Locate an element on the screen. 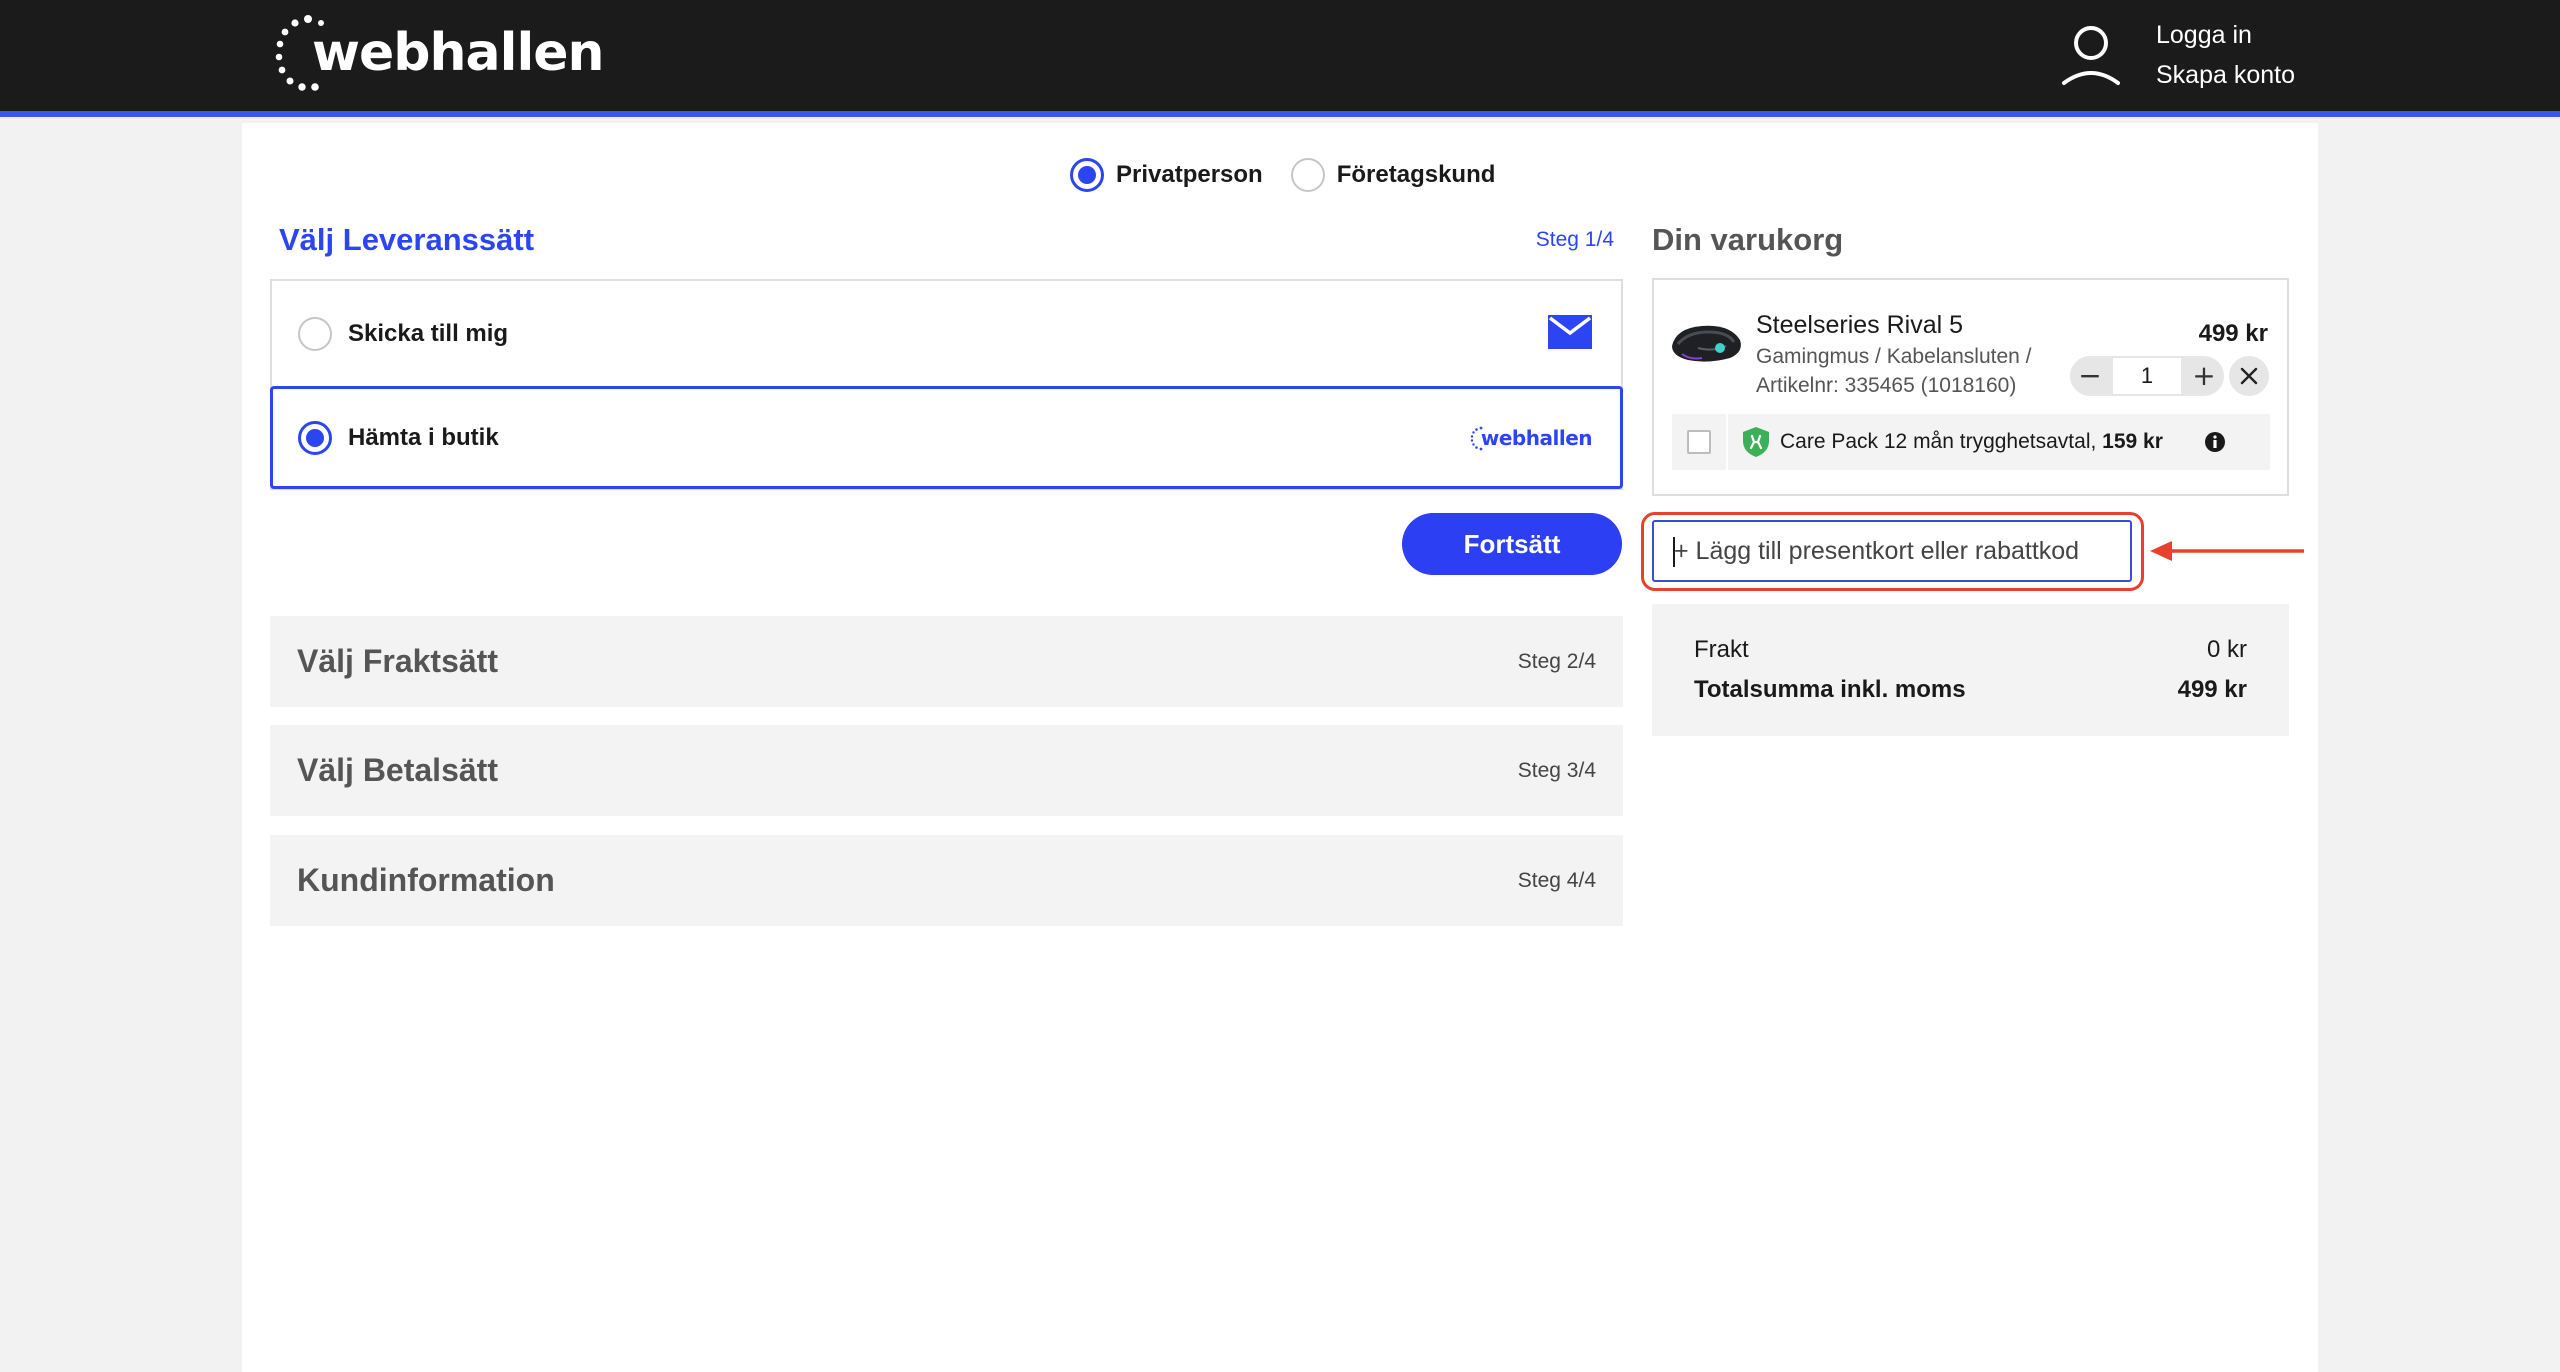 This screenshot has height=1372, width=2560. ship-radio is located at coordinates (315, 333).